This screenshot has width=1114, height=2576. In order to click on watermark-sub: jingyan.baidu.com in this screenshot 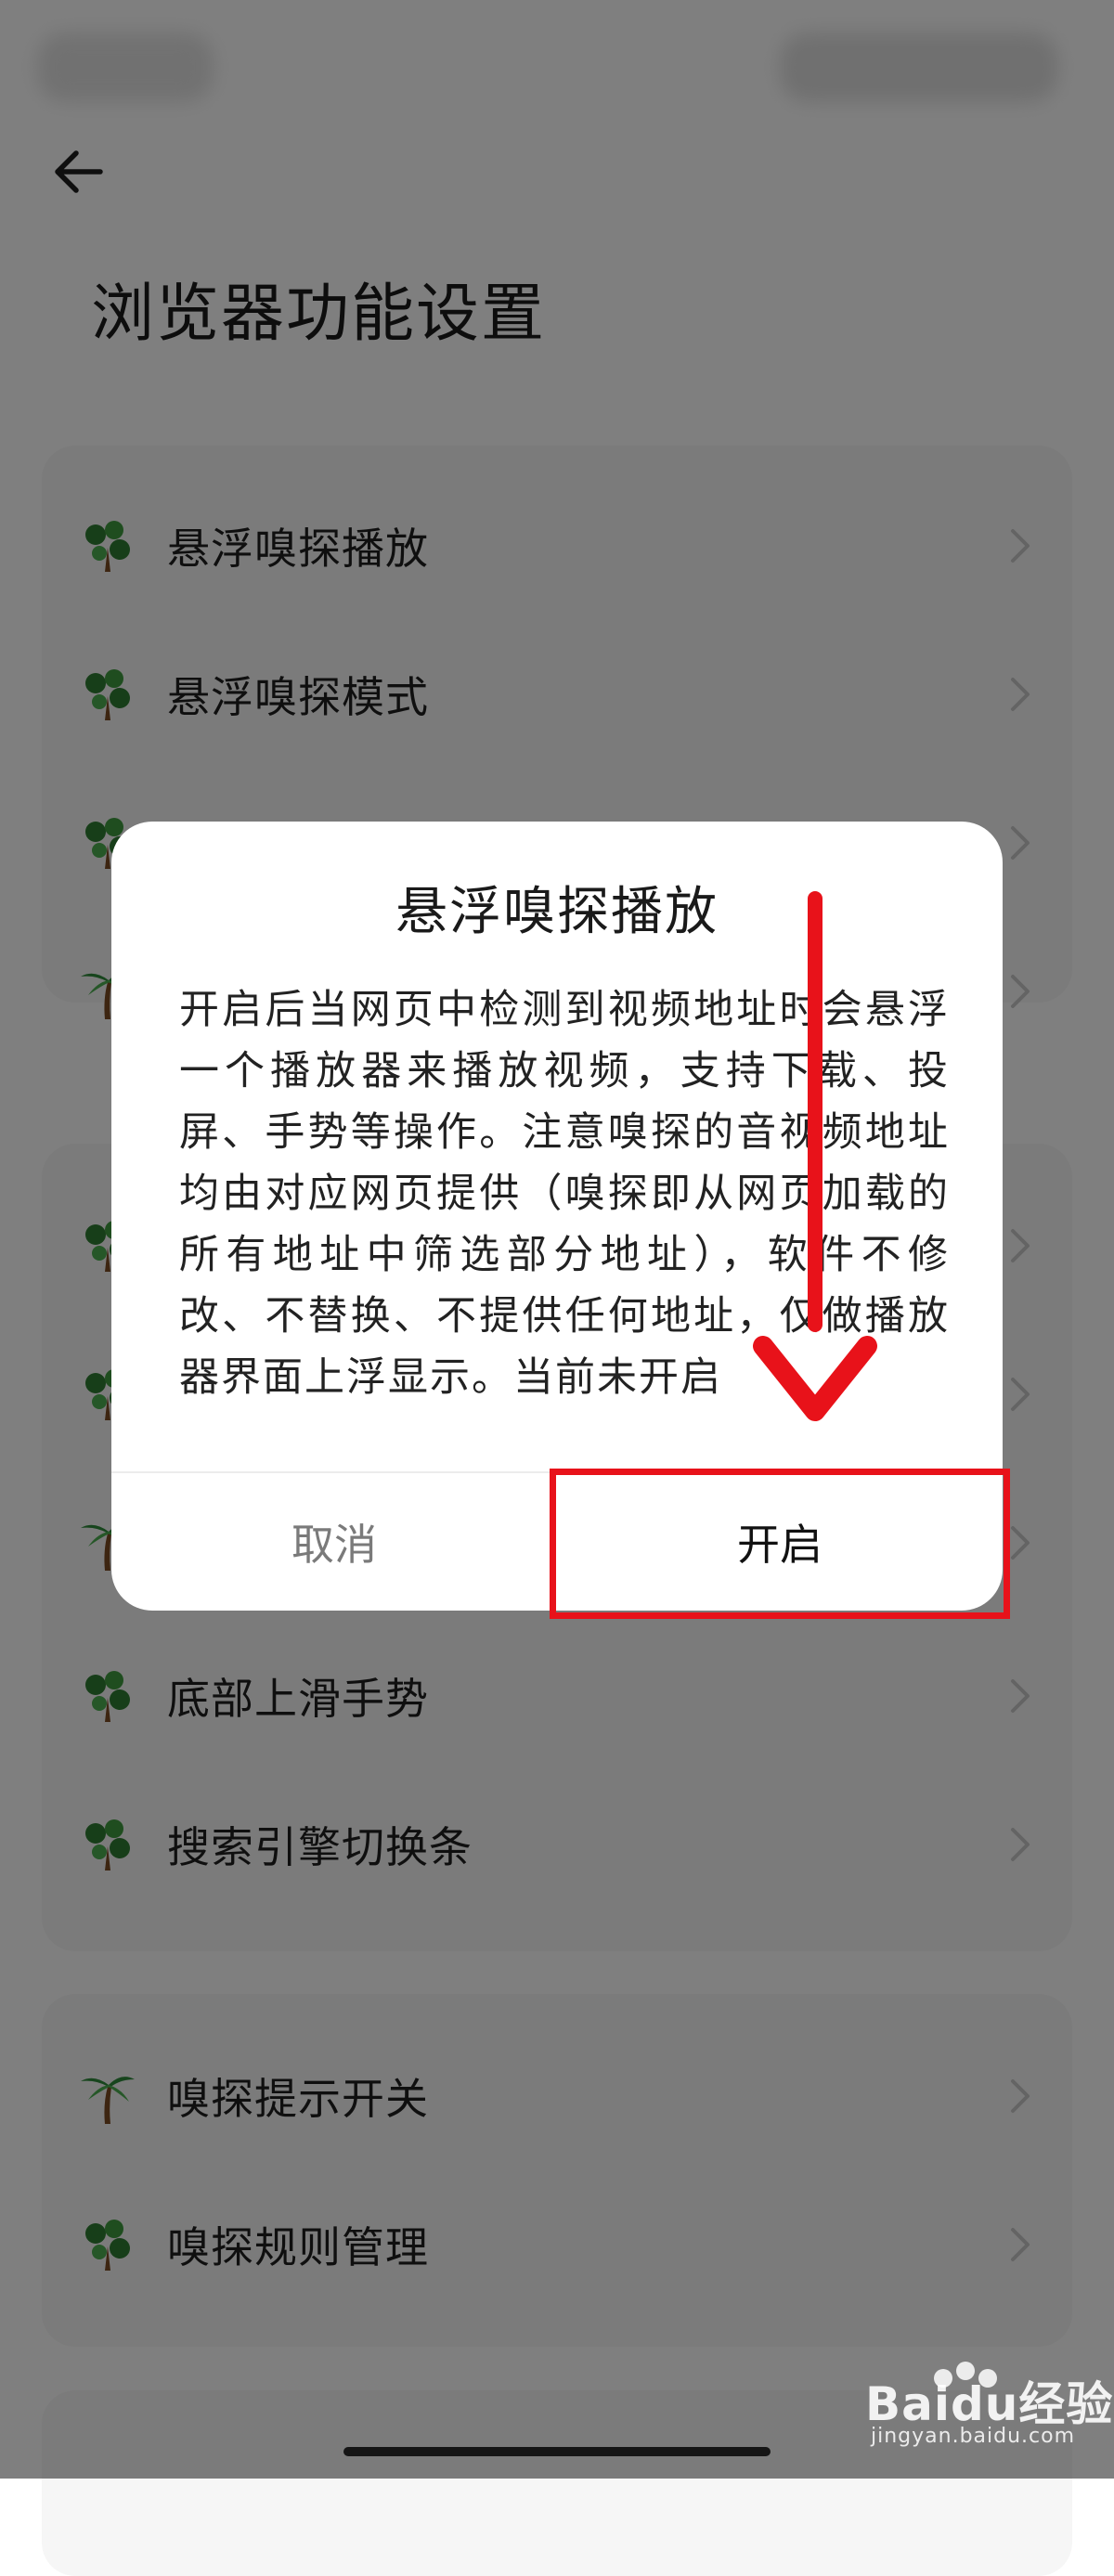, I will do `click(974, 2436)`.